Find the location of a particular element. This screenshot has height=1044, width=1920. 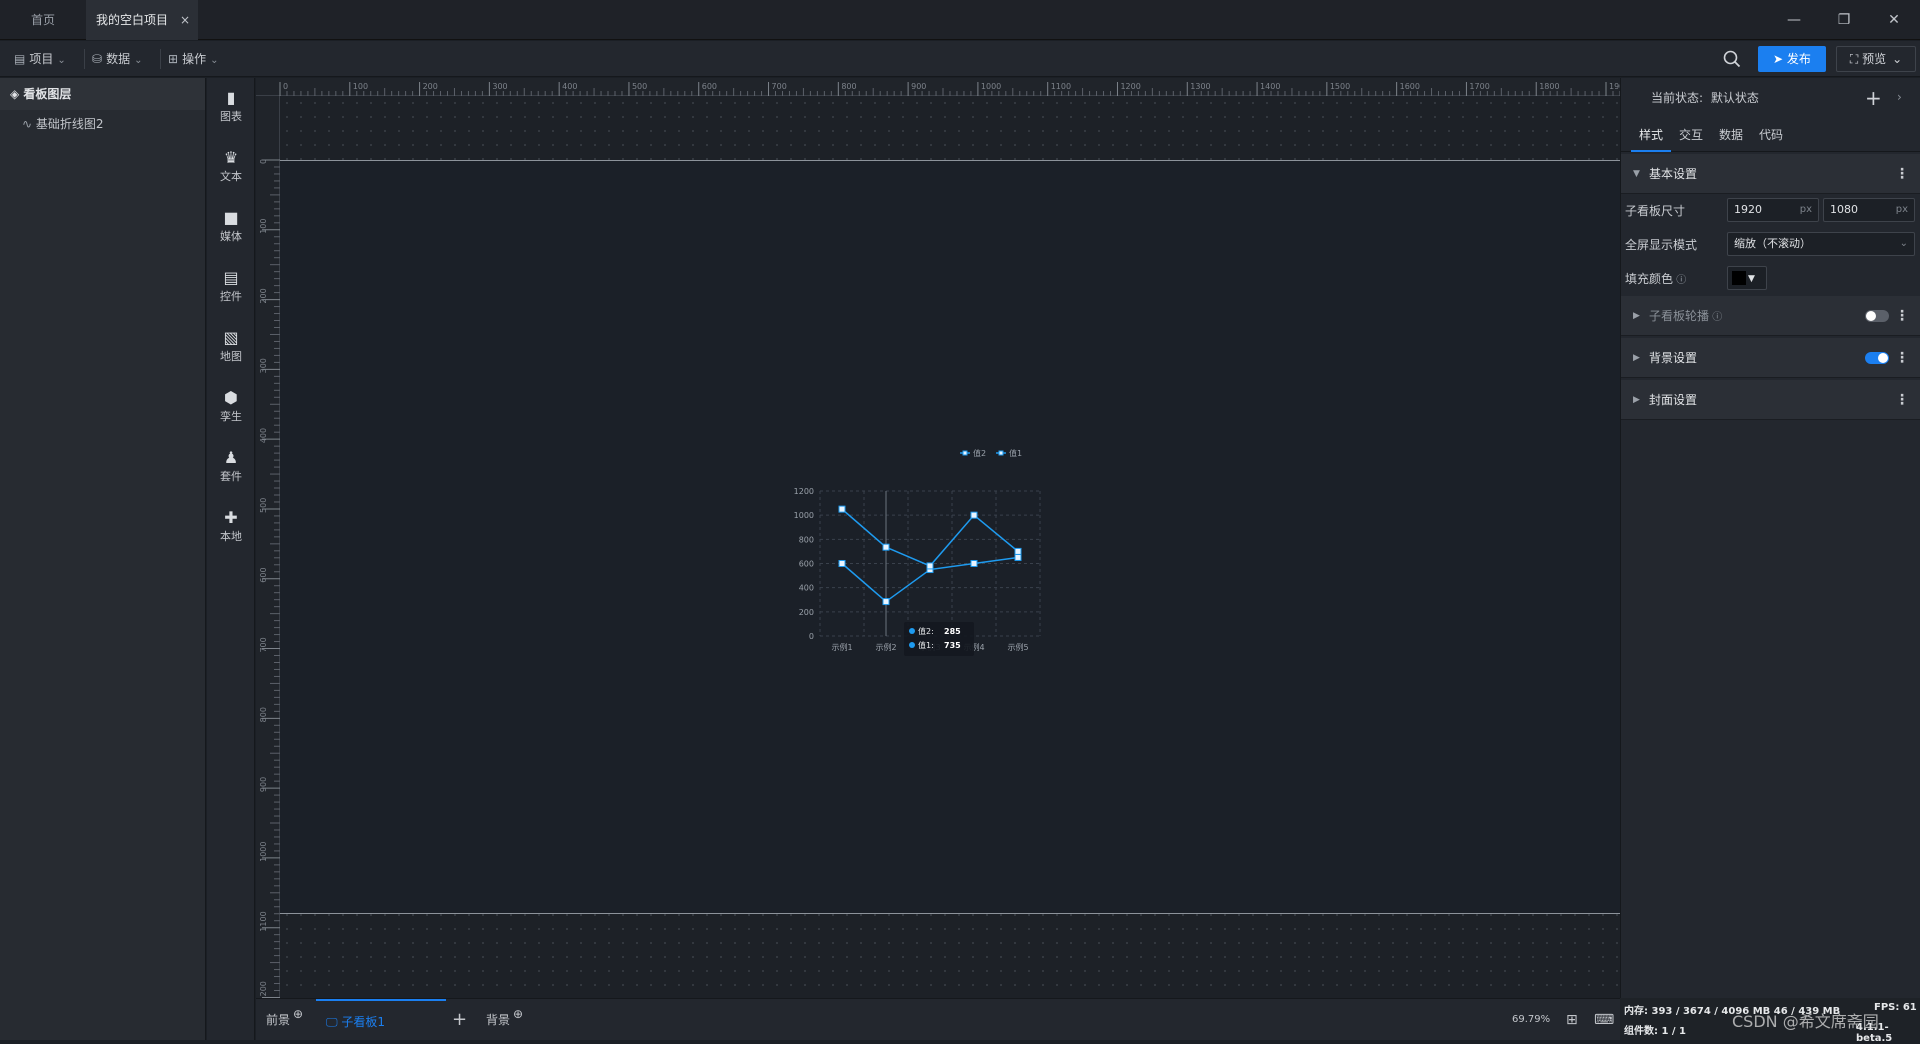

search-icon is located at coordinates (1732, 59).